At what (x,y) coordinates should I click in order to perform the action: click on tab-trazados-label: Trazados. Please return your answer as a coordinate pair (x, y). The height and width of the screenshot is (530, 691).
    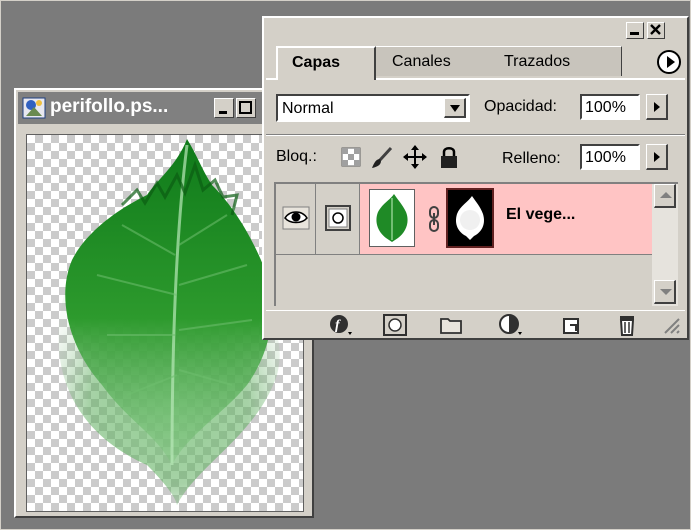
    Looking at the image, I should click on (537, 61).